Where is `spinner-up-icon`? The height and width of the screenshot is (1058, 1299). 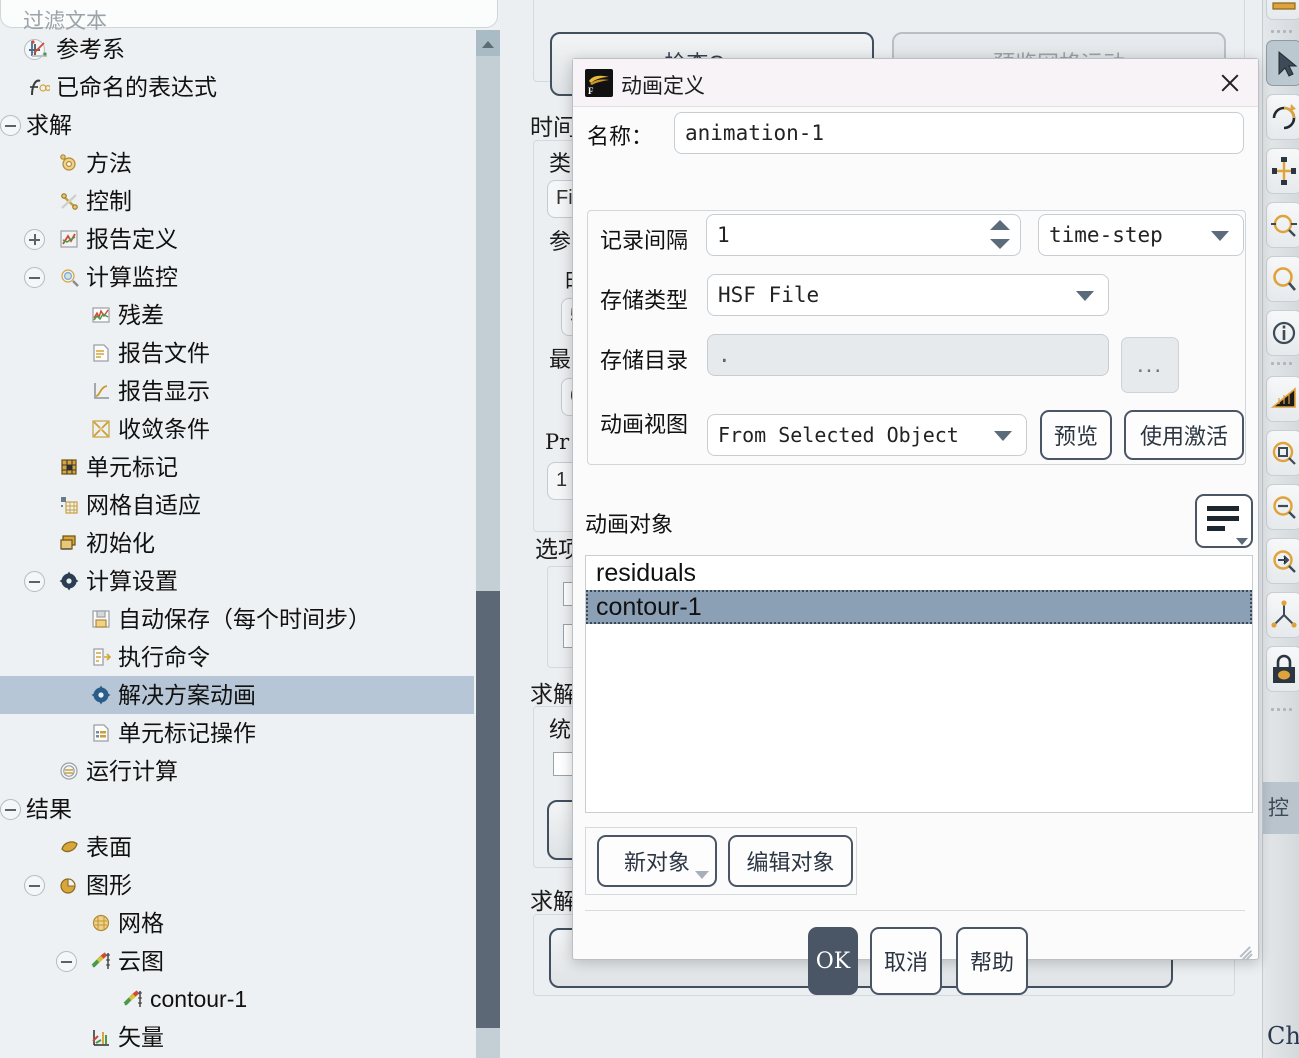
spinner-up-icon is located at coordinates (1000, 225).